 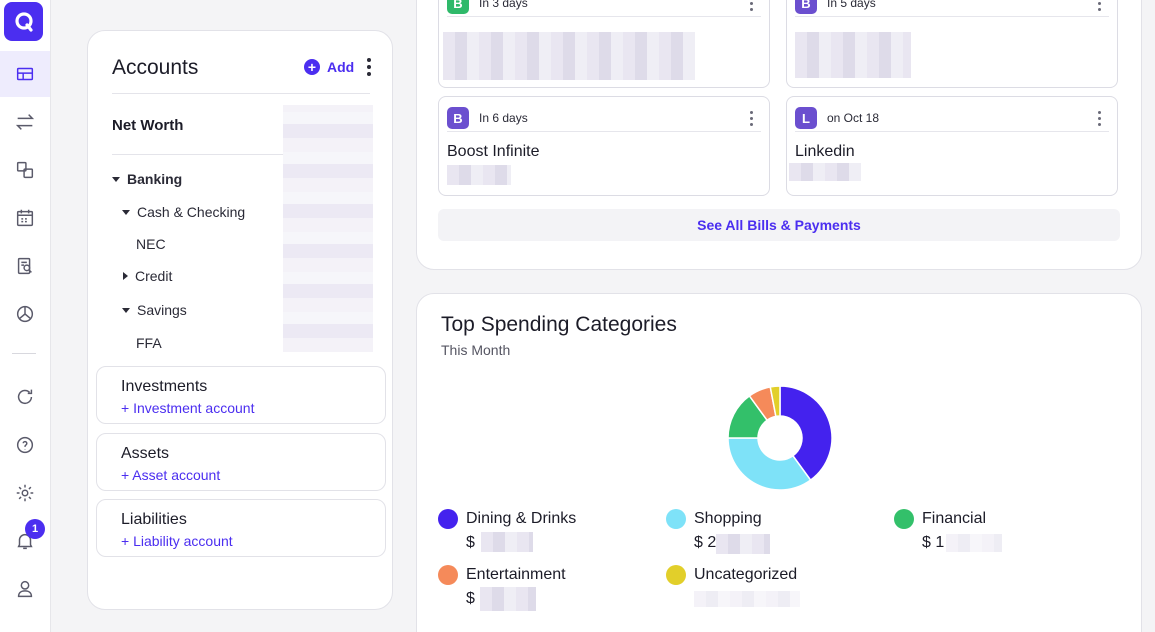 I want to click on help-icon, so click(x=25, y=445).